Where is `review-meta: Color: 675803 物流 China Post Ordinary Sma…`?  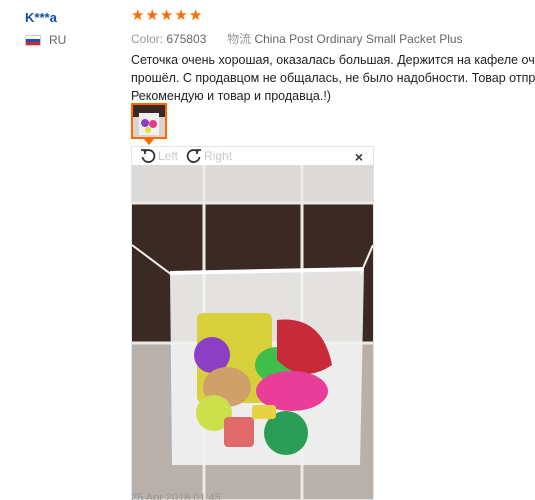 review-meta: Color: 675803 物流 China Post Ordinary Sma… is located at coordinates (297, 38).